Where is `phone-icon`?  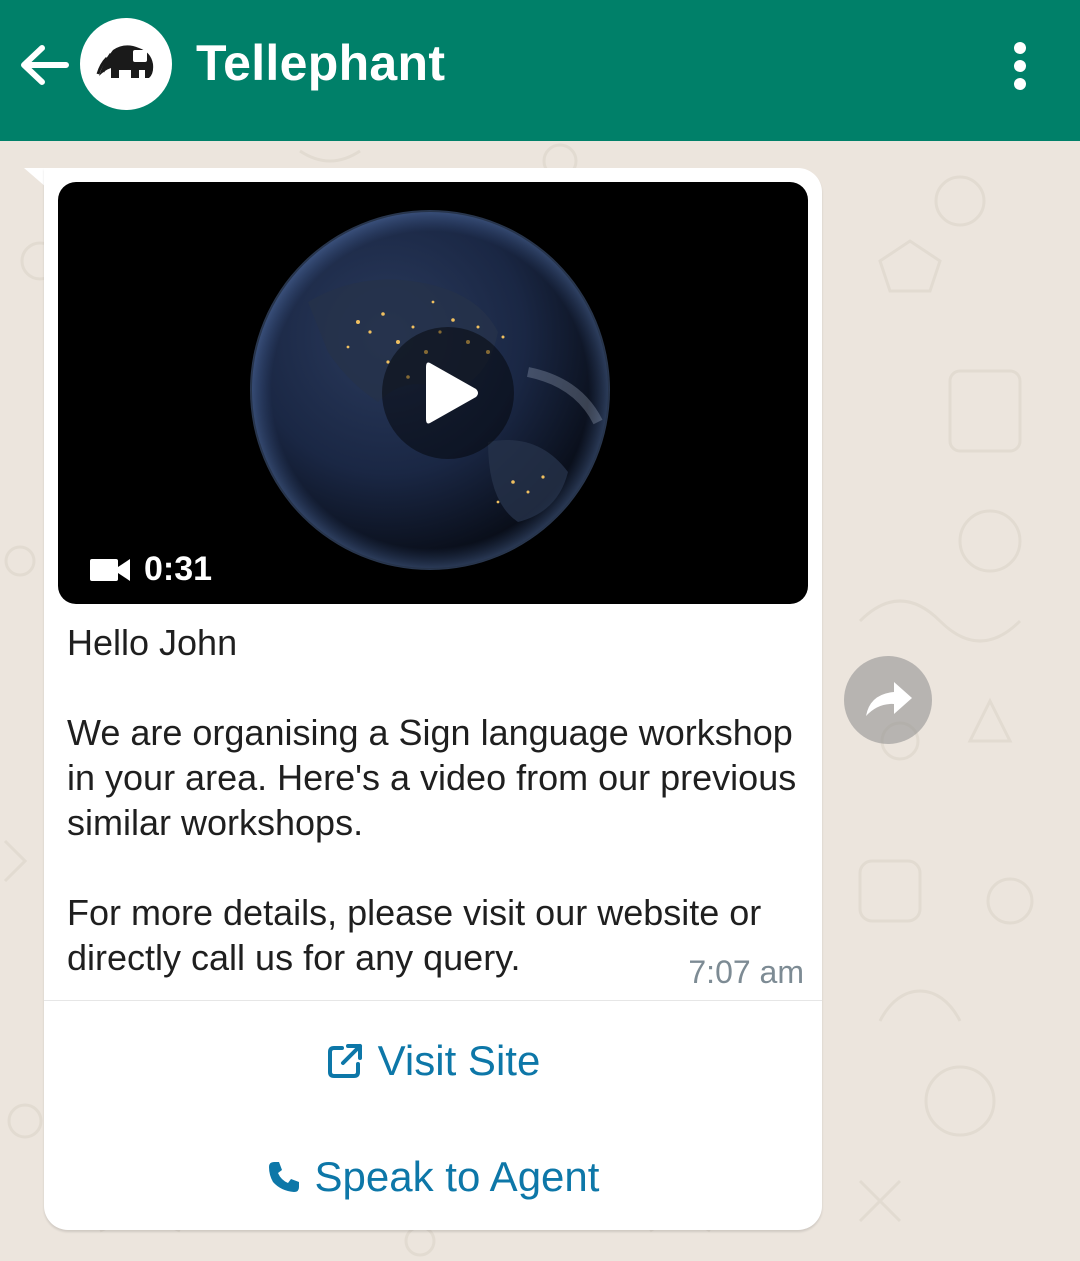 phone-icon is located at coordinates (283, 1177).